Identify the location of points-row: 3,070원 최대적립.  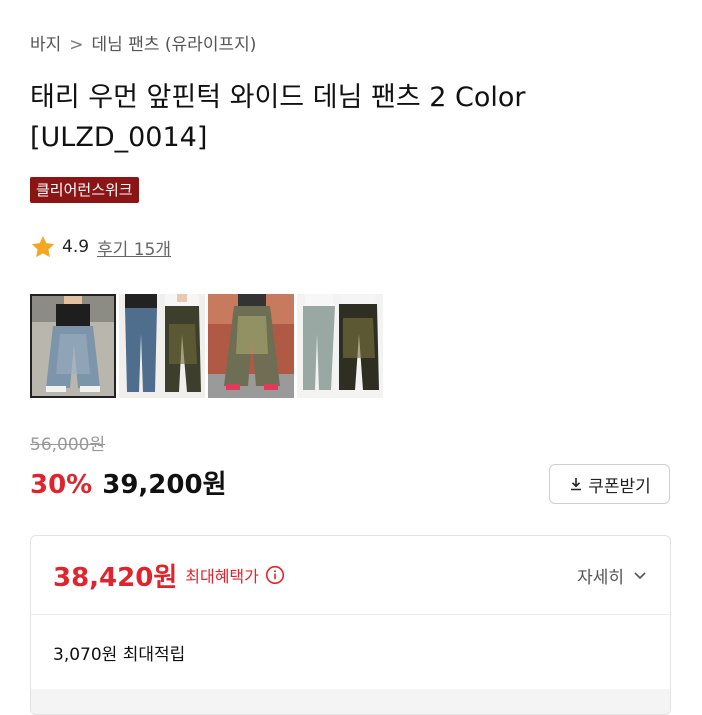
(119, 654).